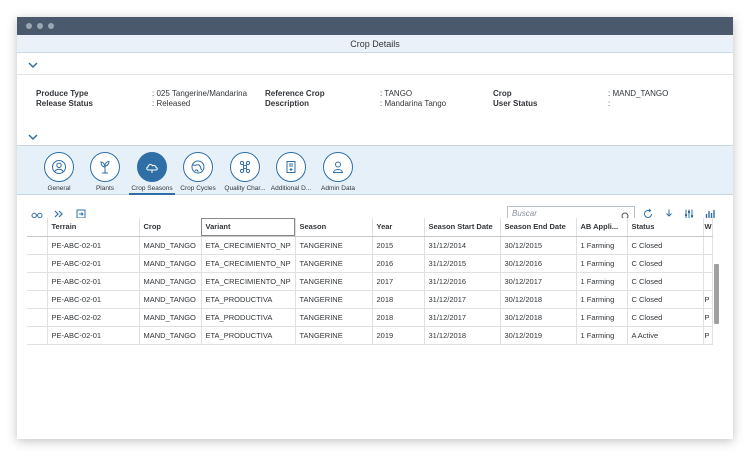 The width and height of the screenshot is (750, 456). I want to click on table-cell: 30/12/2019, so click(538, 335).